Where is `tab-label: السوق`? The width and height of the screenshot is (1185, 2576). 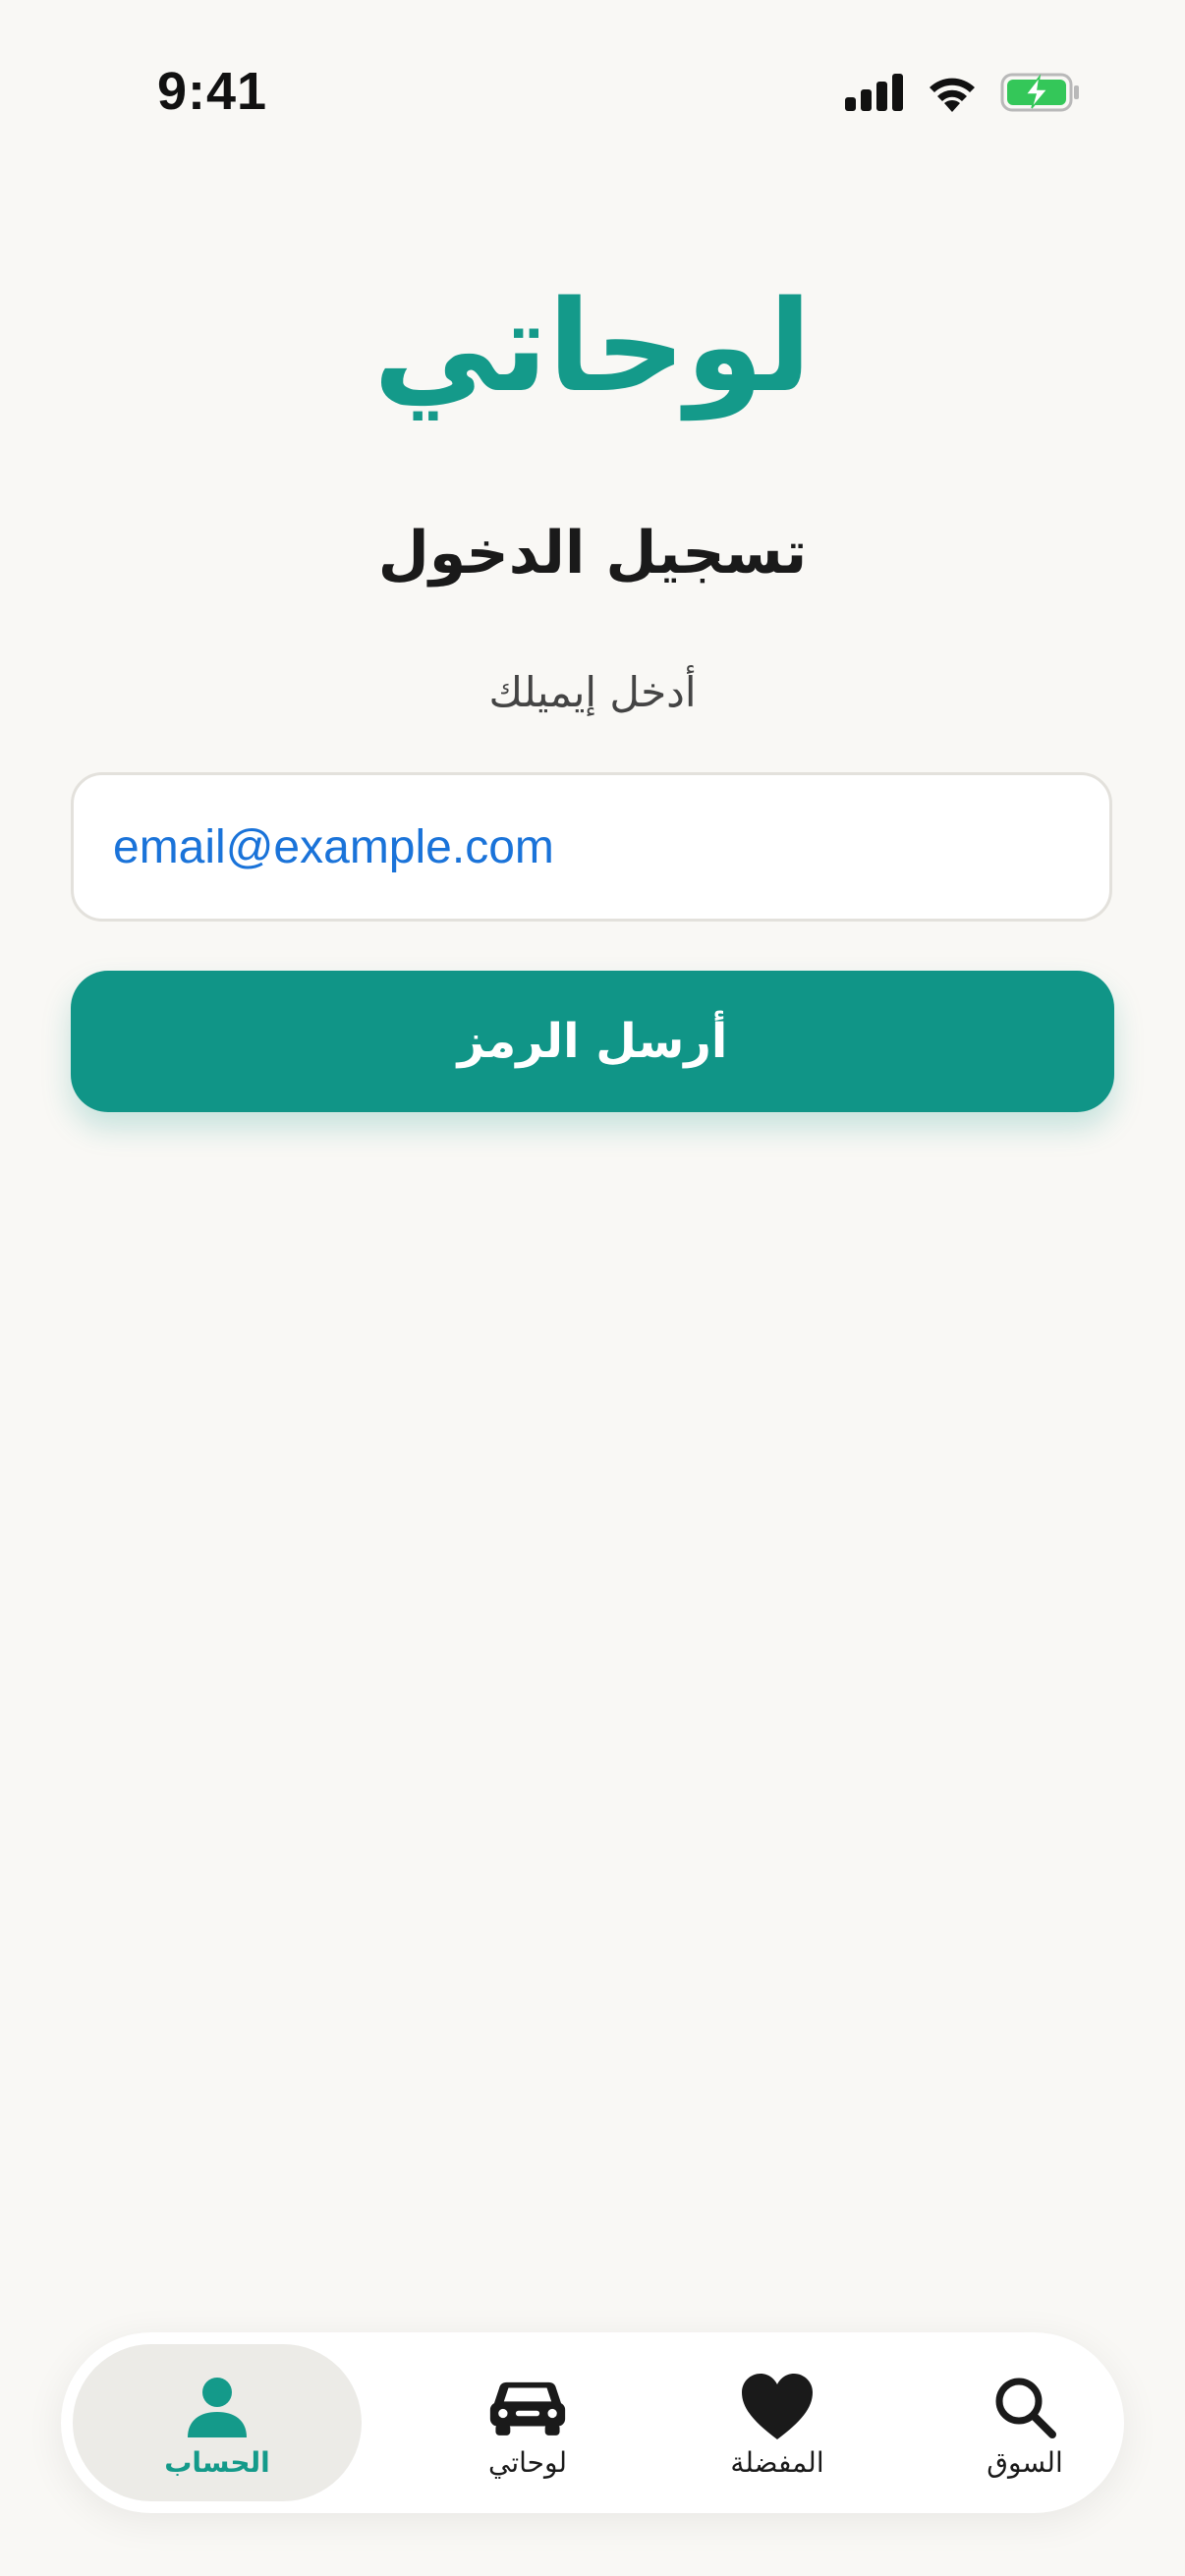 tab-label: السوق is located at coordinates (1025, 2462).